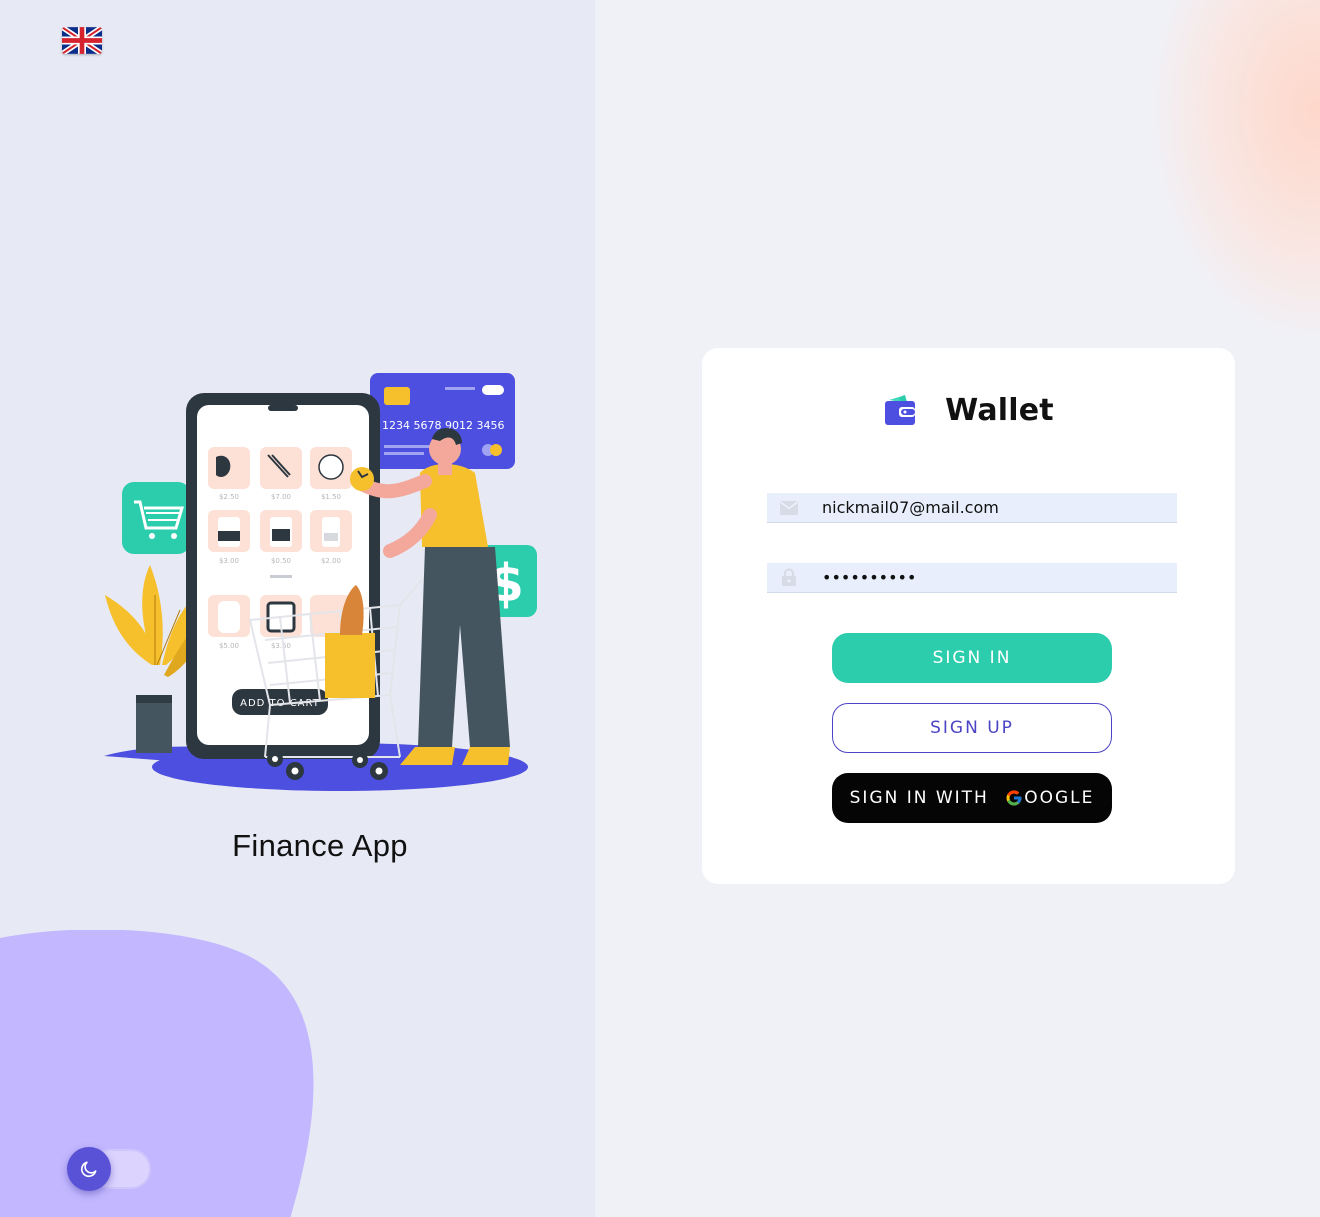 The height and width of the screenshot is (1217, 1320). Describe the element at coordinates (986, 507) in the screenshot. I see `email-input` at that location.